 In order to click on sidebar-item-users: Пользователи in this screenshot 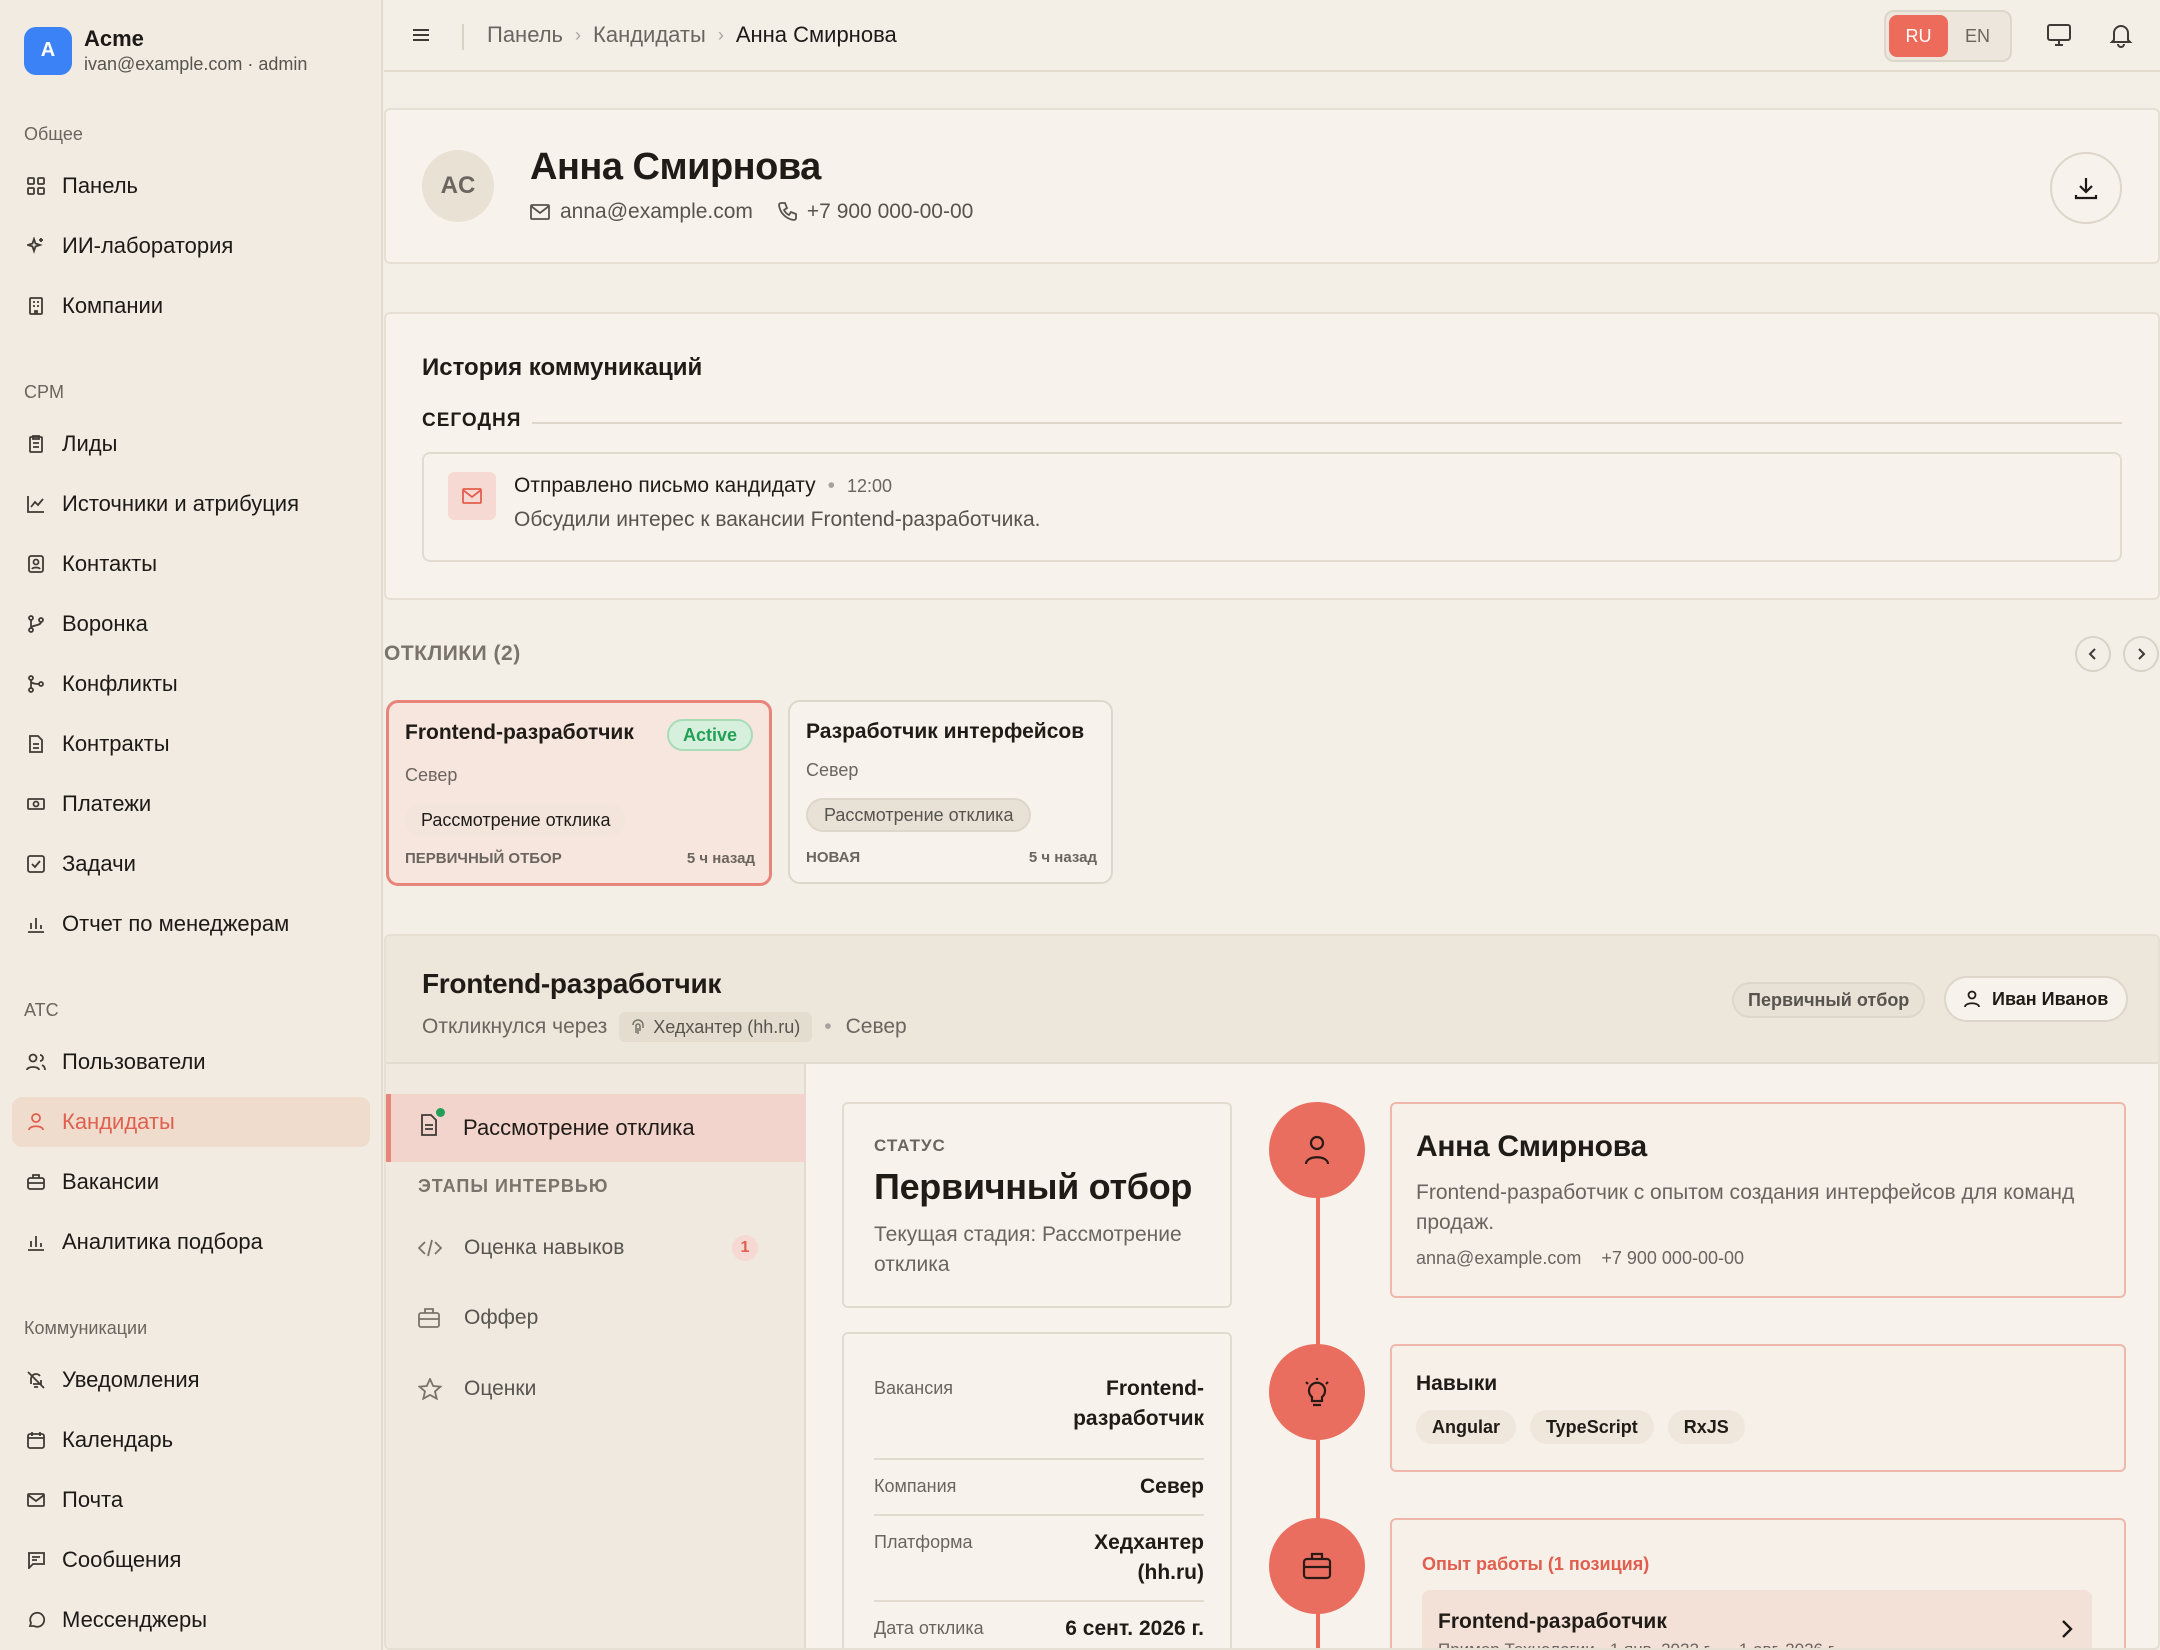, I will do `click(191, 1062)`.